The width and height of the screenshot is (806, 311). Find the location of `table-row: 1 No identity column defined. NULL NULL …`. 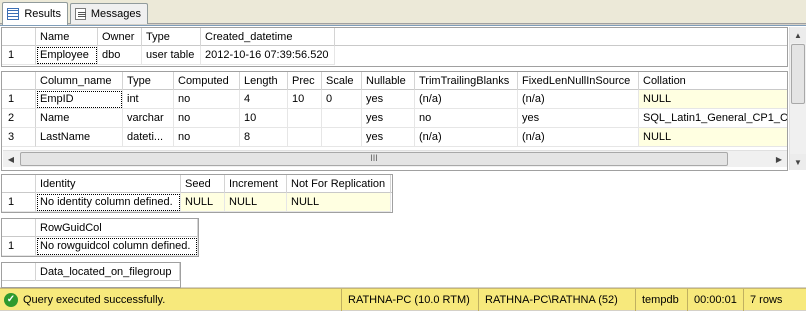

table-row: 1 No identity column defined. NULL NULL … is located at coordinates (196, 202).